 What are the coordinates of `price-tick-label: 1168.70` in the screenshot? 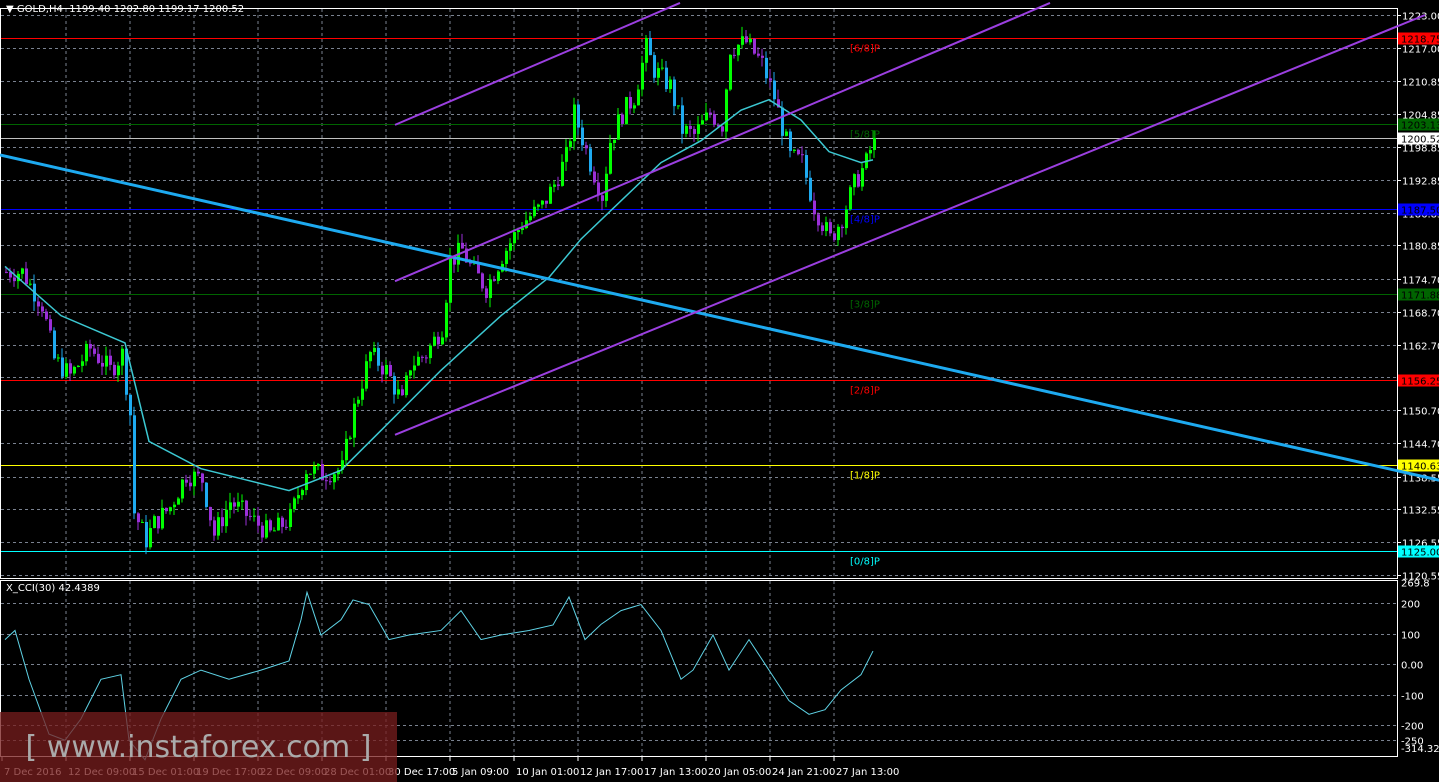 It's located at (1420, 314).